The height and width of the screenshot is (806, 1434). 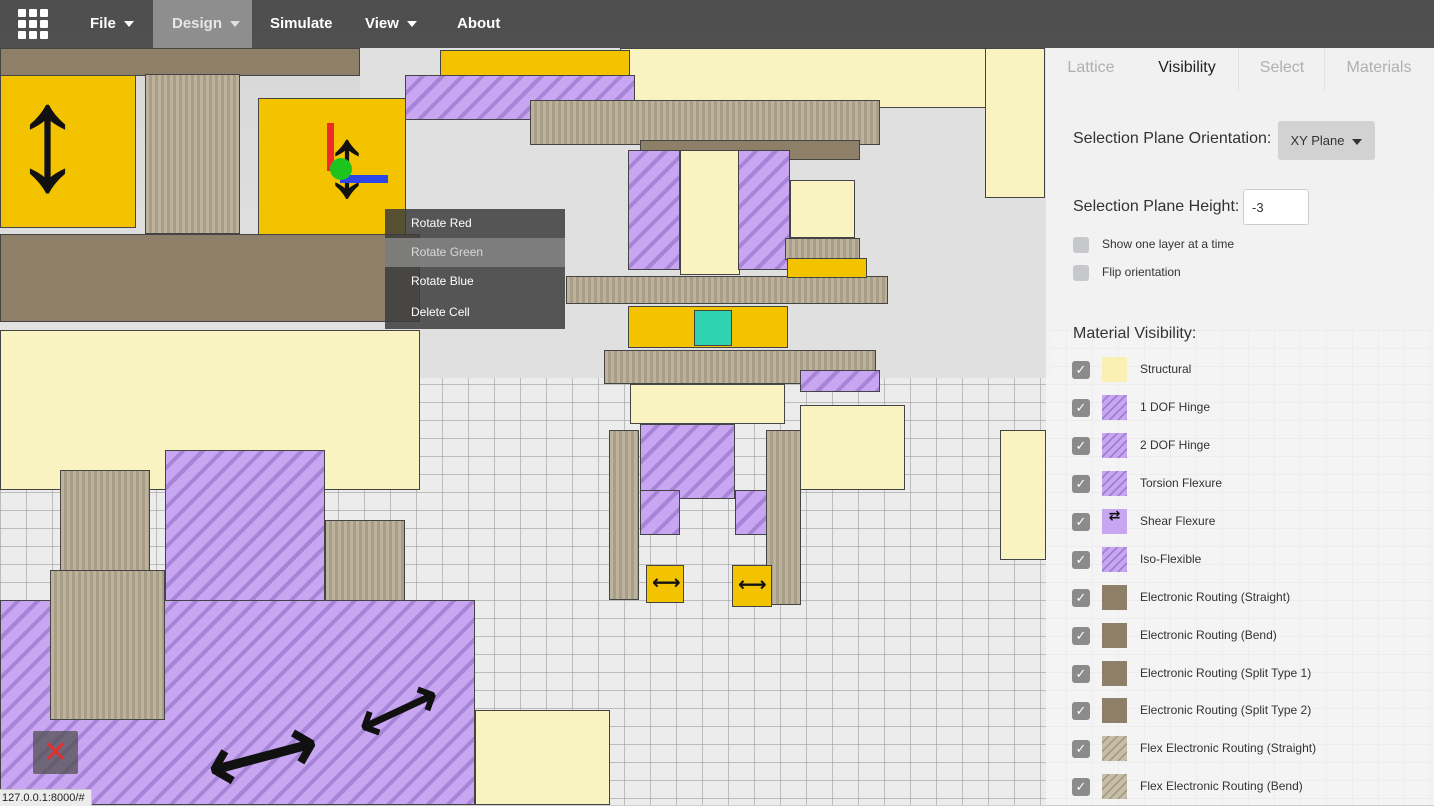 I want to click on fg-up-down-arrow-icon: ↕, so click(x=47, y=137).